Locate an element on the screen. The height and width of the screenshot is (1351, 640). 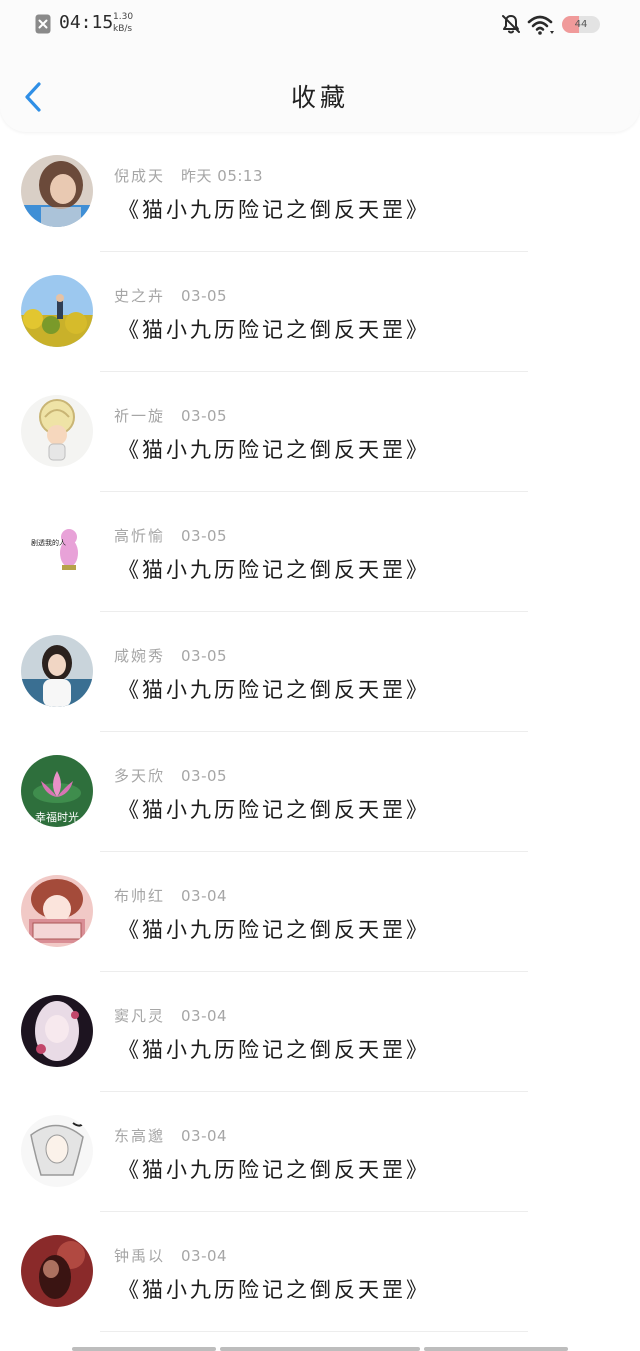
favorite-meta: 高忻愉 03-05 is located at coordinates (170, 535).